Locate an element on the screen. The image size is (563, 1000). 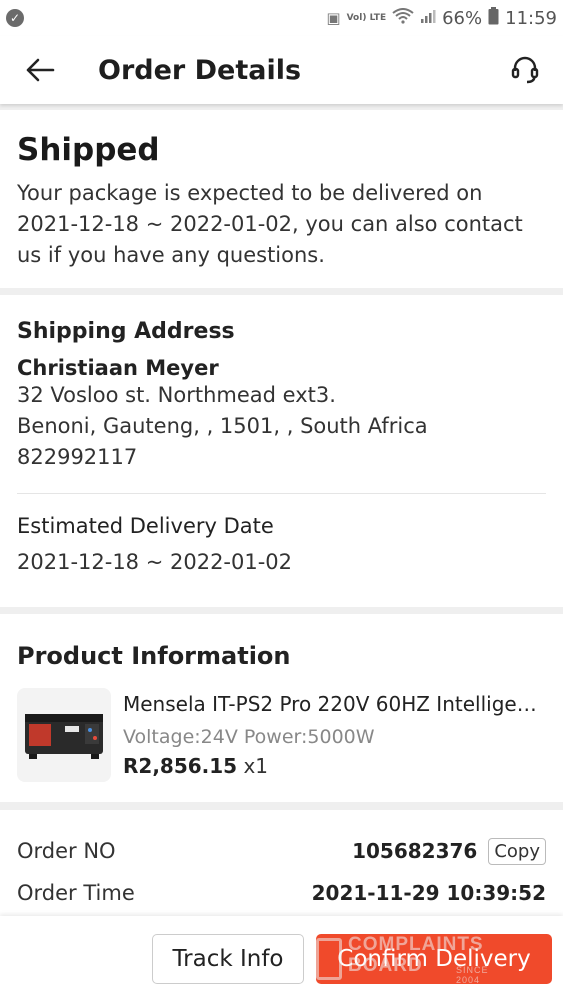
customer-service-button is located at coordinates (525, 70).